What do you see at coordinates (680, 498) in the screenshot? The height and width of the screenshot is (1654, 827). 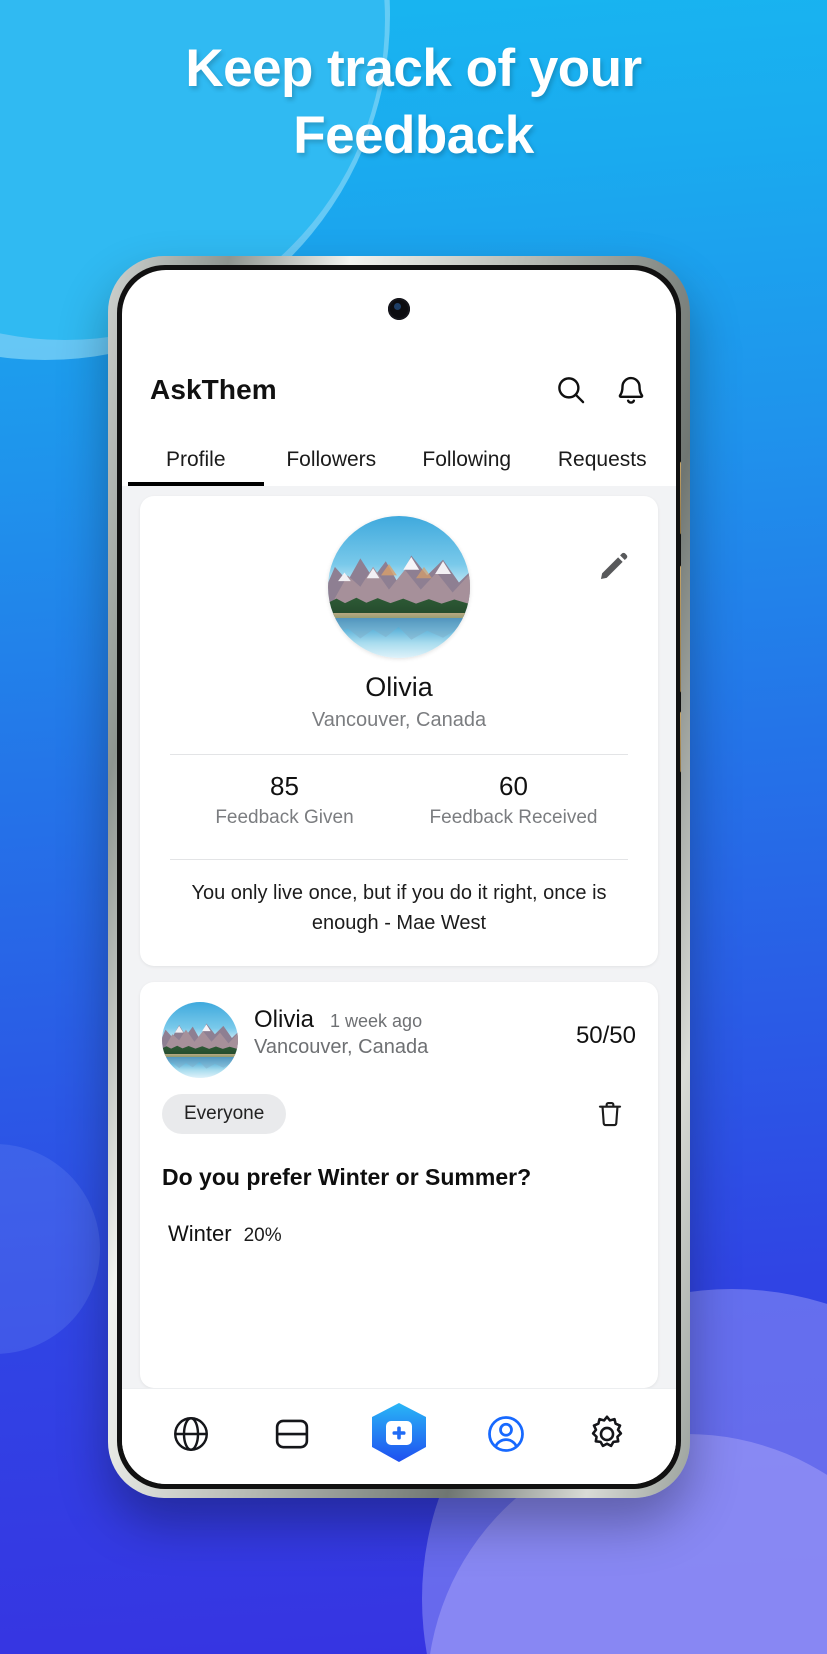 I see `phone-side-button-volume-up` at bounding box center [680, 498].